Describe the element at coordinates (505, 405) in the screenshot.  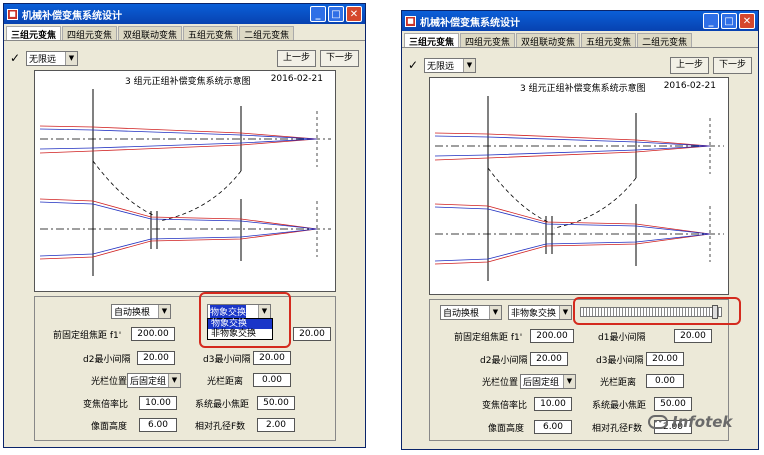
I see `zoom-ratio-label: 变焦倍率比` at that location.